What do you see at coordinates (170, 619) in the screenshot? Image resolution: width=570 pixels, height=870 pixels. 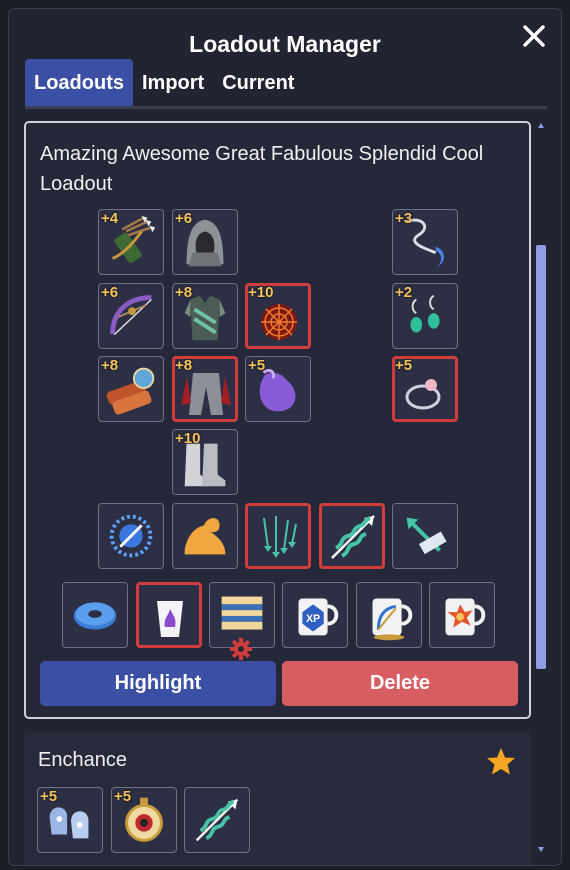 I see `purple-potion-icon` at bounding box center [170, 619].